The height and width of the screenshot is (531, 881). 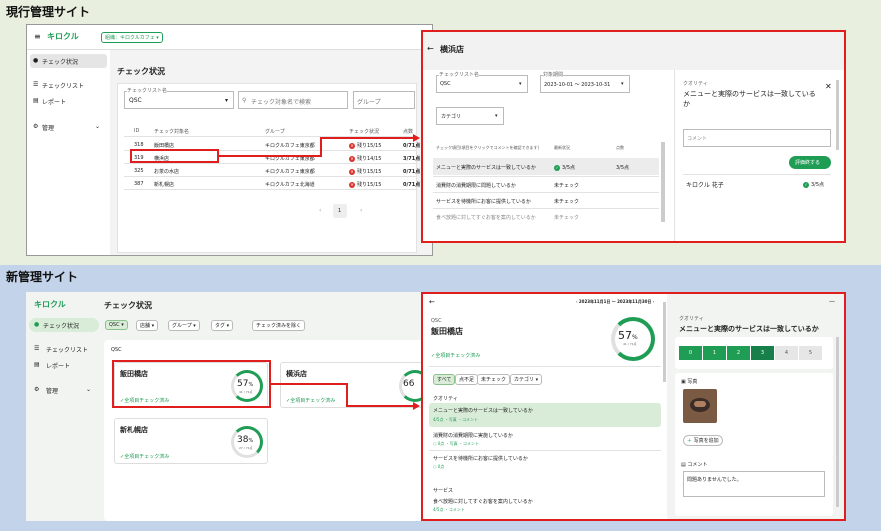 What do you see at coordinates (37, 36) in the screenshot?
I see `menu-icon: ≡` at bounding box center [37, 36].